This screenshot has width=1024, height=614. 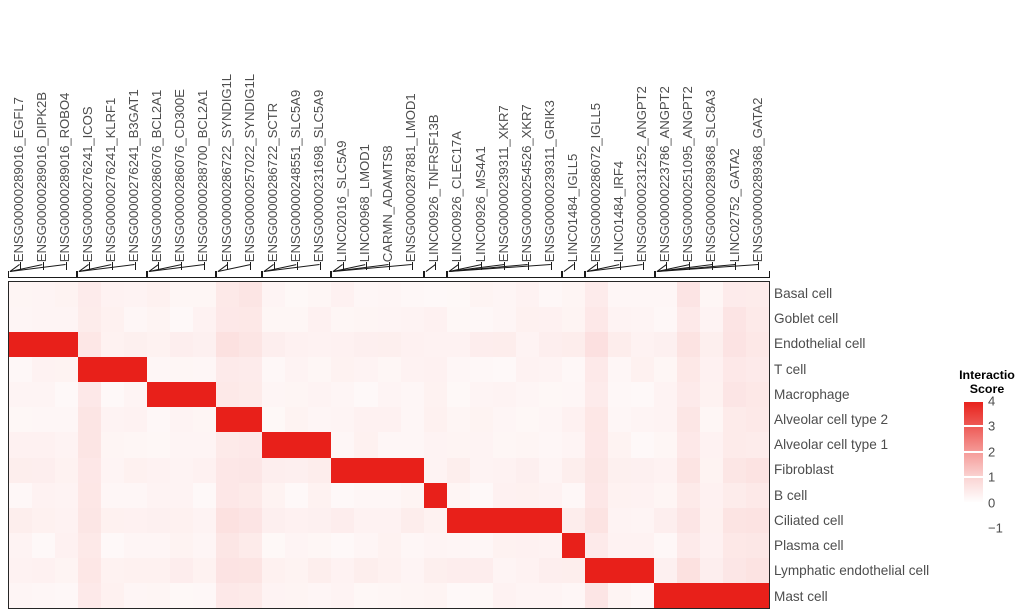 What do you see at coordinates (572, 207) in the screenshot?
I see `column-label: LINC01484_IGLL5` at bounding box center [572, 207].